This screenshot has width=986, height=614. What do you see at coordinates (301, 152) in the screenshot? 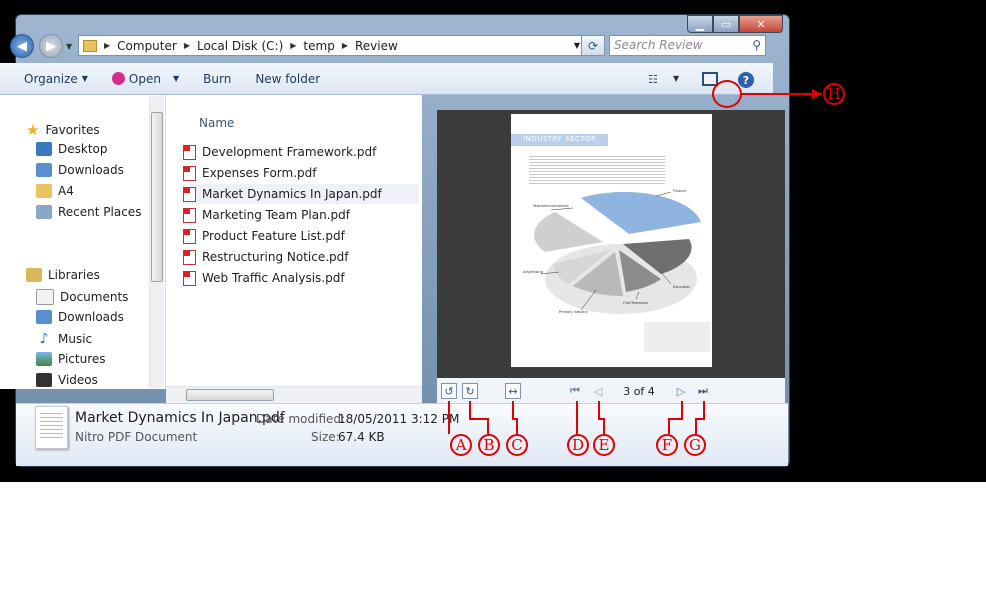
I see `file-item: Development Framework.pdf` at bounding box center [301, 152].